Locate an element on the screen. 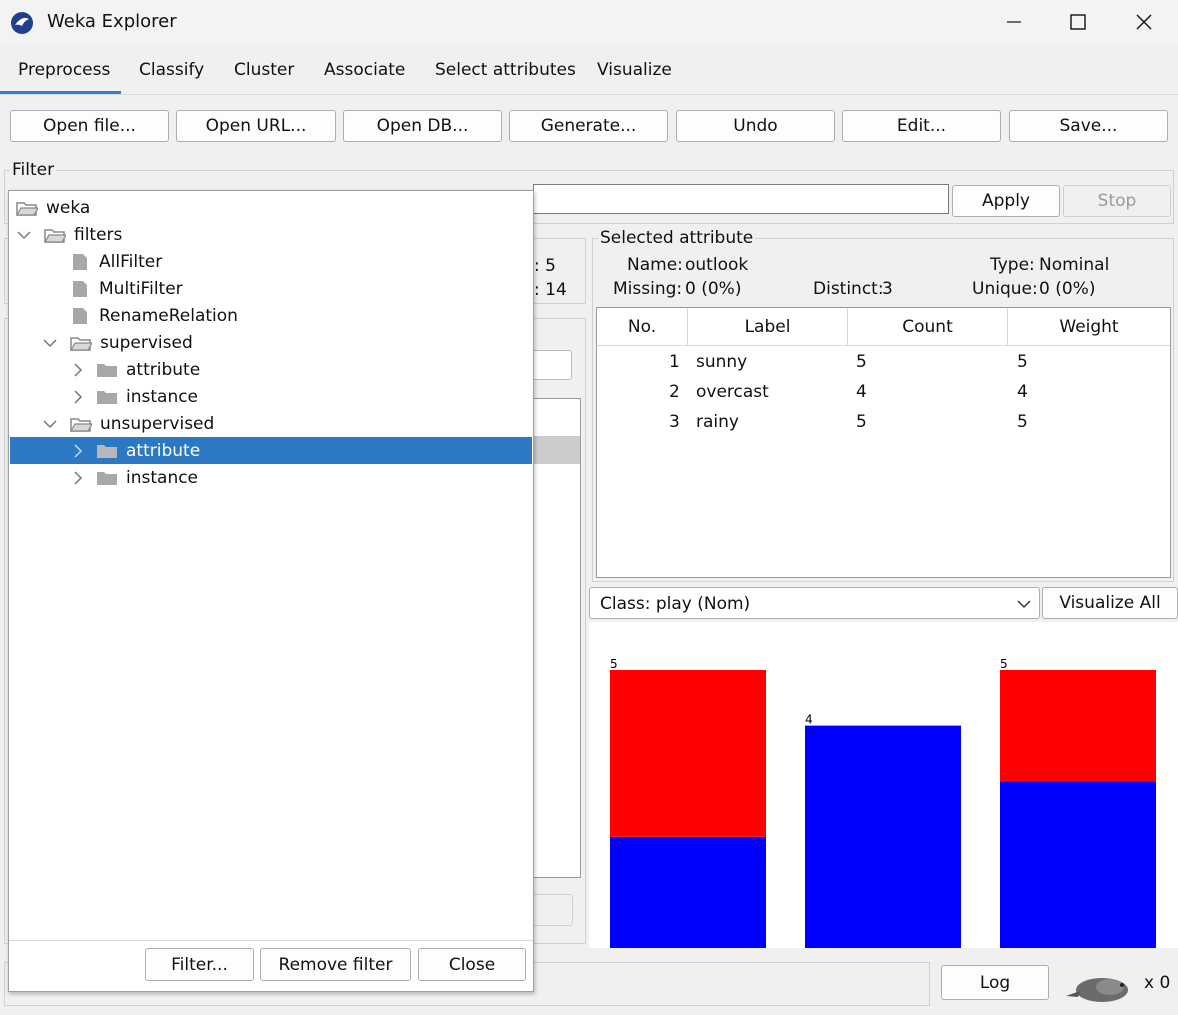  unique-value: 0 (0%) is located at coordinates (1067, 289).